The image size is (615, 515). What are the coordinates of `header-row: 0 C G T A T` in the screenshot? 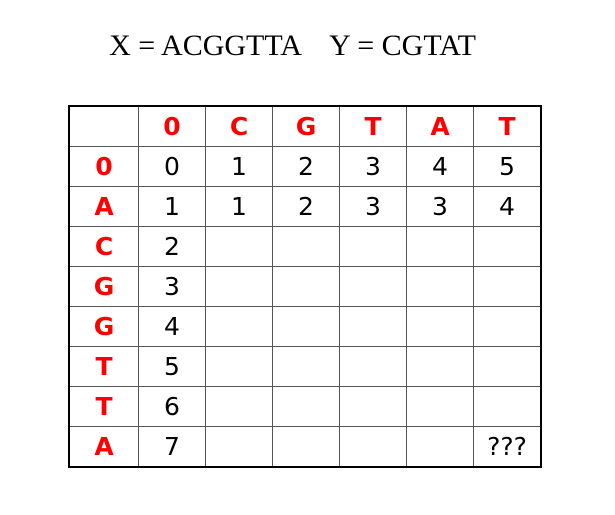 It's located at (305, 126).